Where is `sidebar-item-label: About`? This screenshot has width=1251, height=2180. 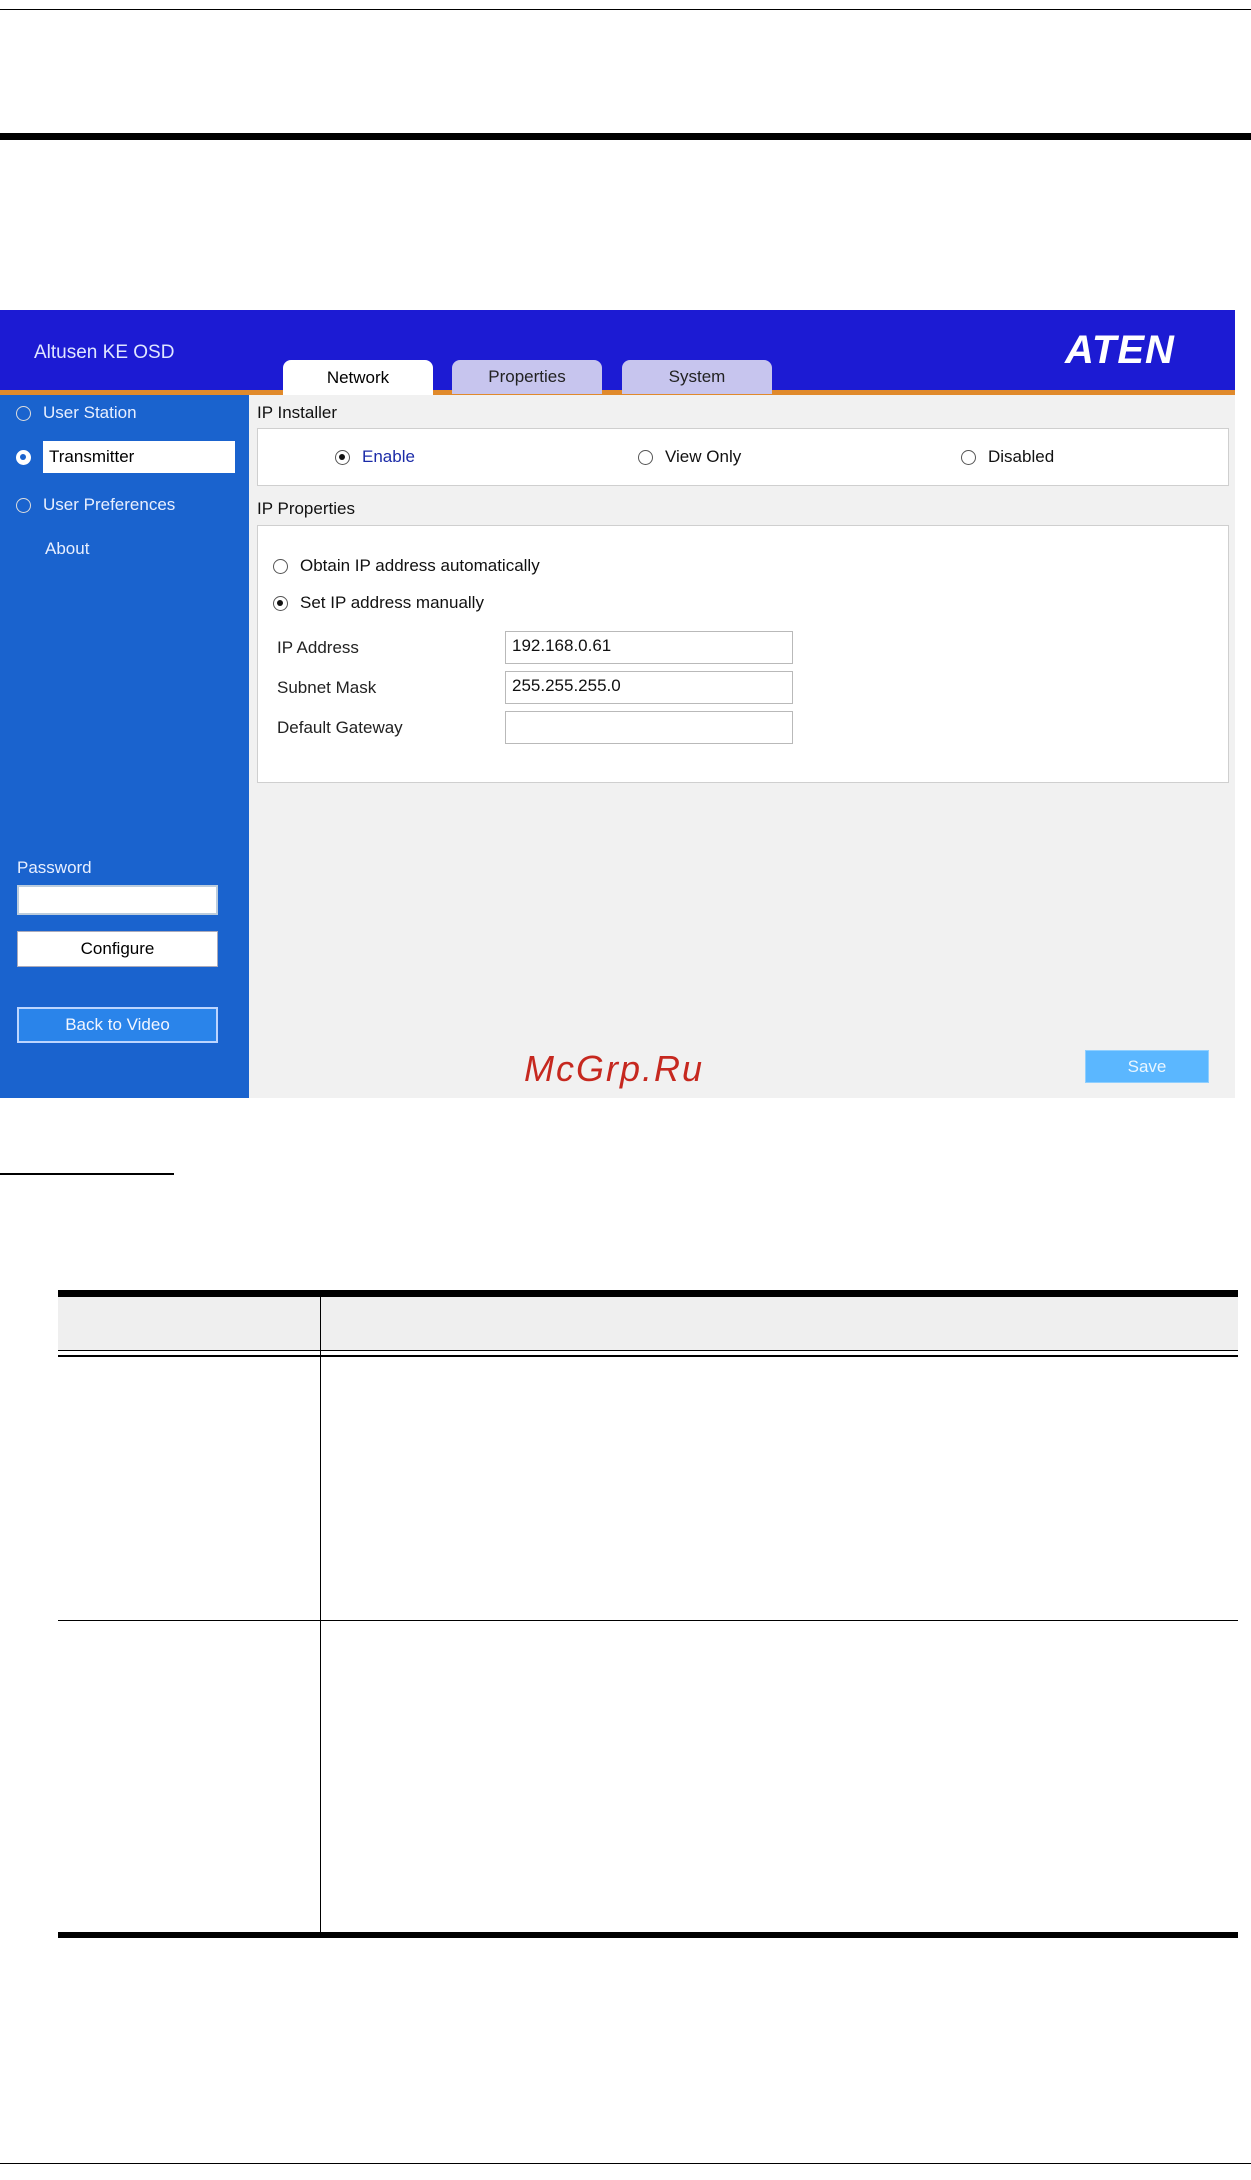 sidebar-item-label: About is located at coordinates (67, 548).